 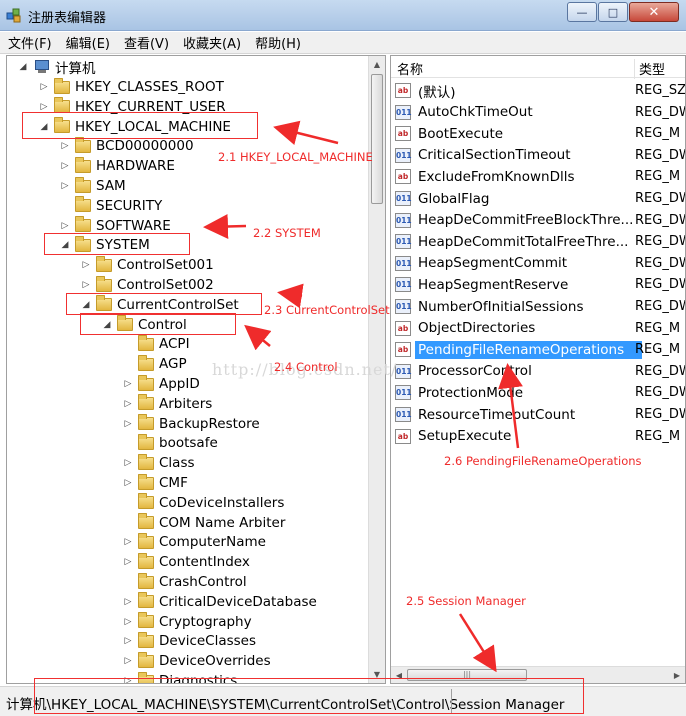 I want to click on minimize-button: —, so click(x=582, y=12).